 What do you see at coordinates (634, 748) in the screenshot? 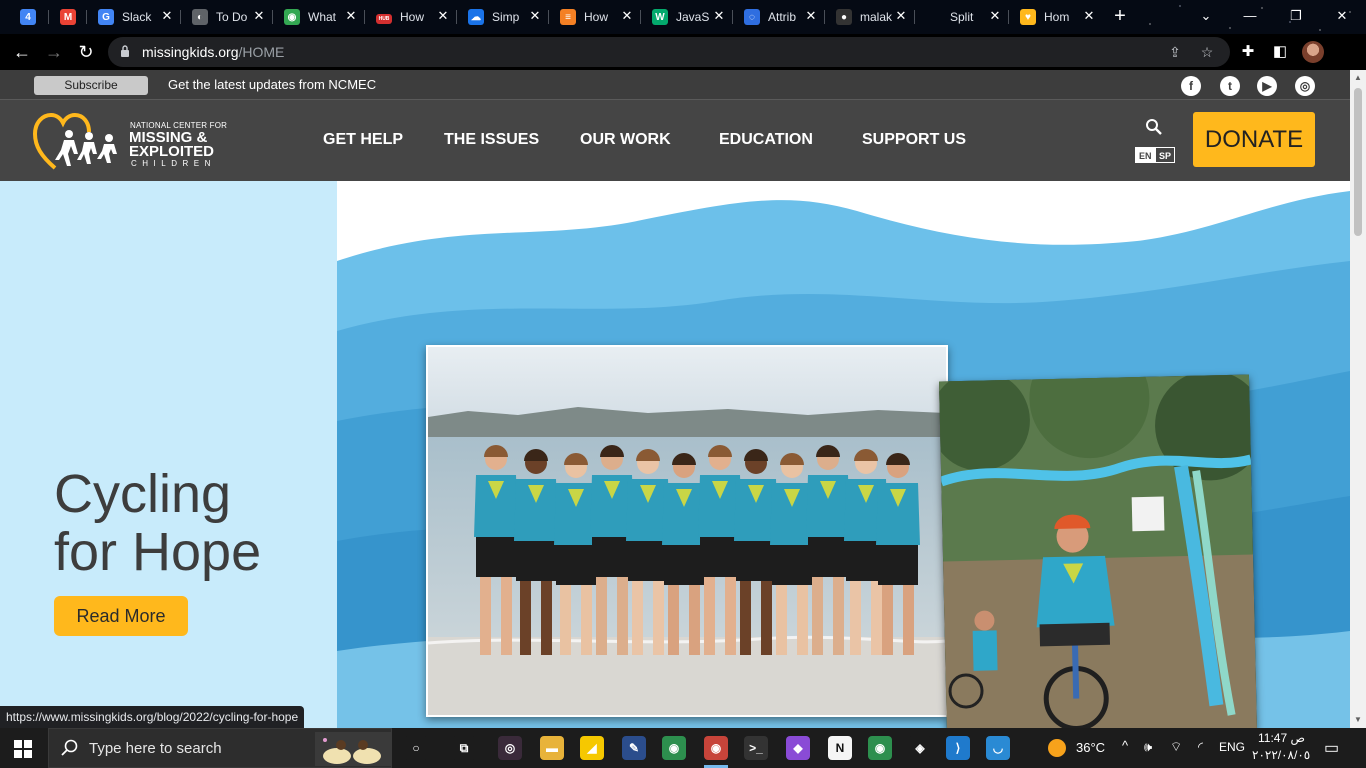
I see `paint-icon: ✎` at bounding box center [634, 748].